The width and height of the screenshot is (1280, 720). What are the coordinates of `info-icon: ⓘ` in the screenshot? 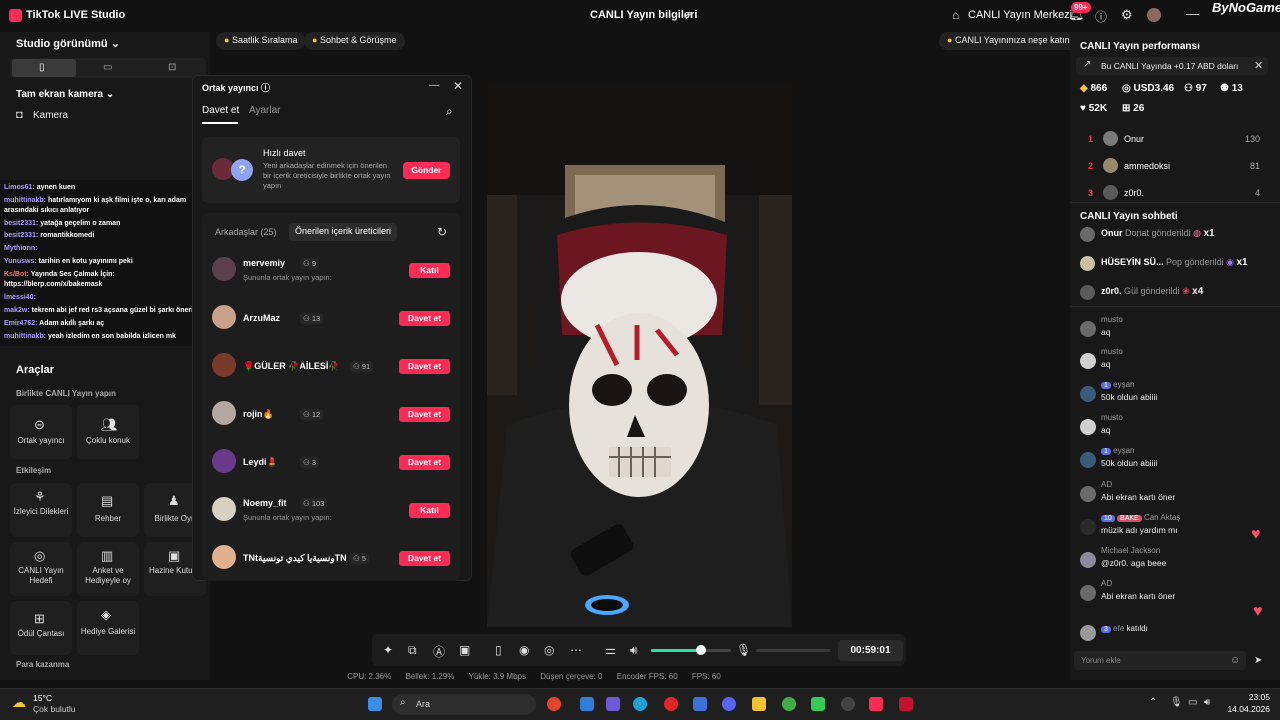 It's located at (265, 88).